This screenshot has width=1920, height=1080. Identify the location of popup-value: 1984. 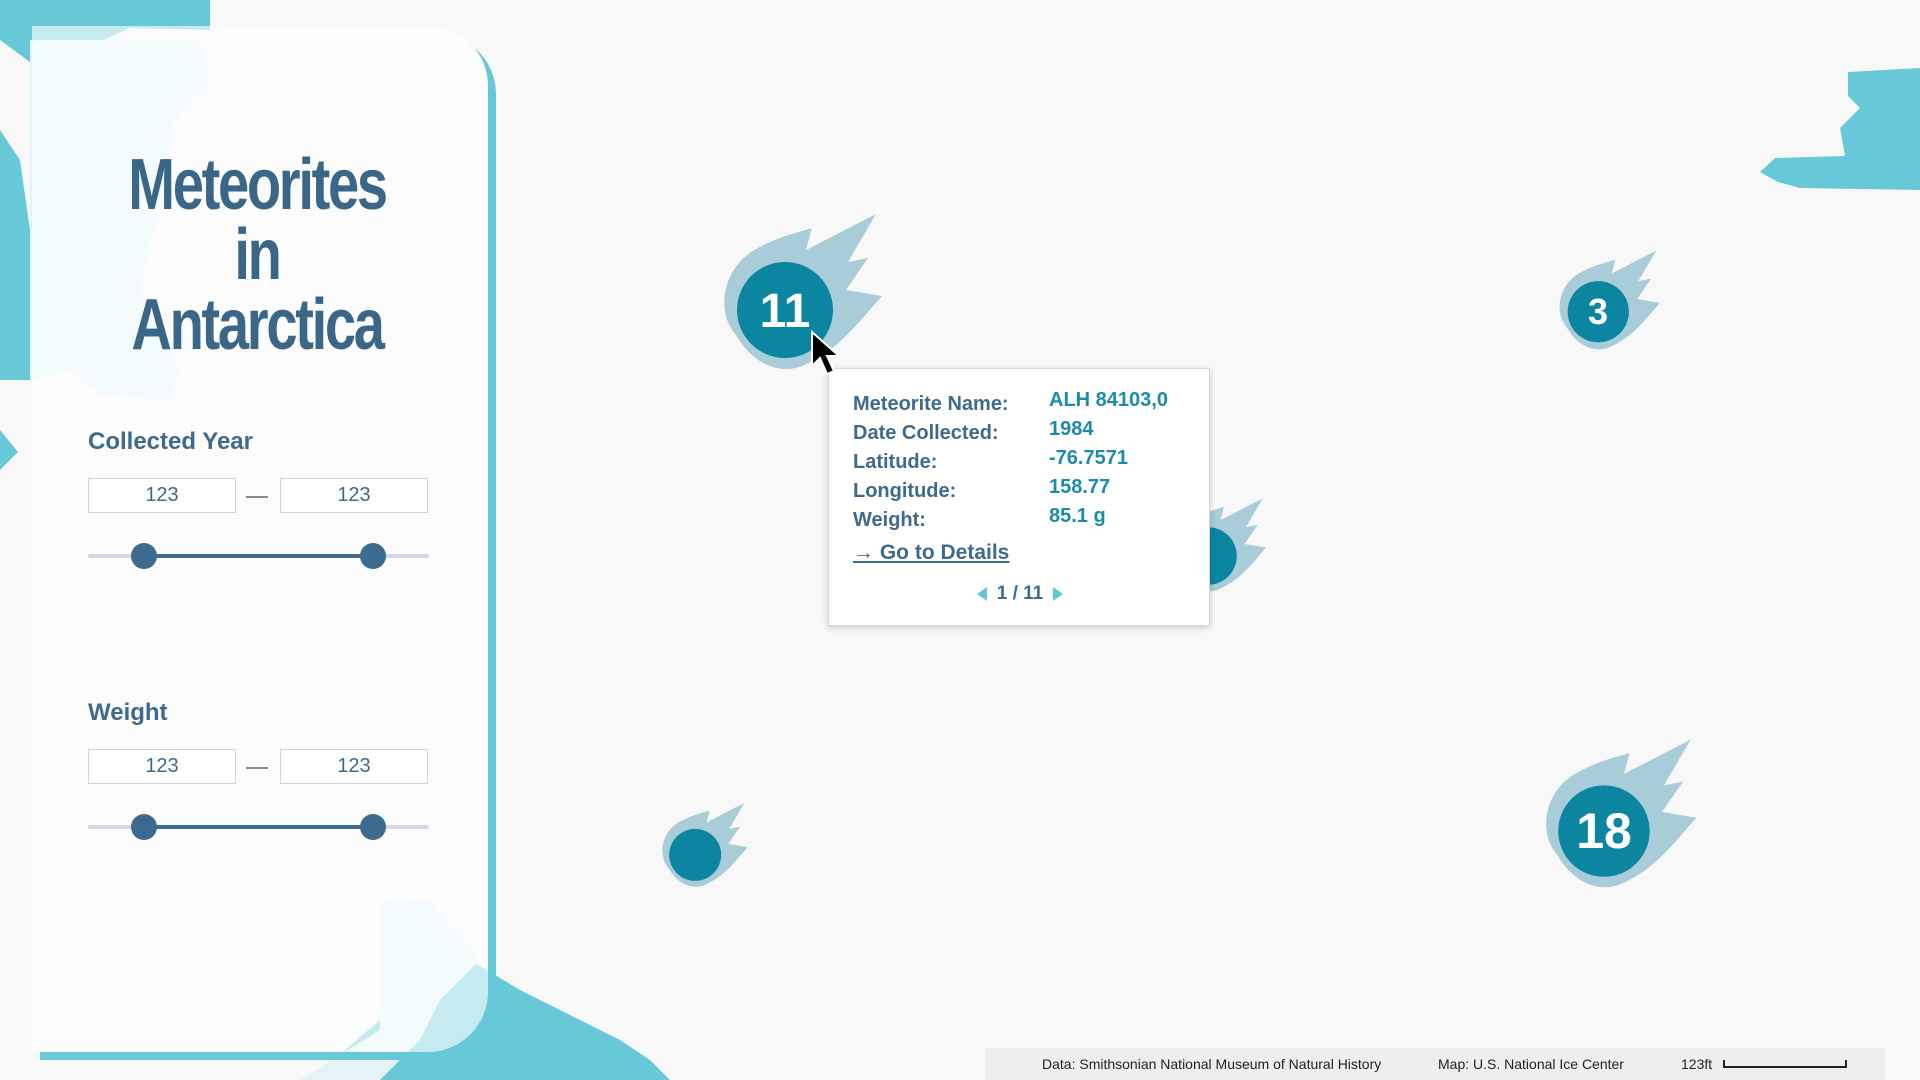
(1071, 429).